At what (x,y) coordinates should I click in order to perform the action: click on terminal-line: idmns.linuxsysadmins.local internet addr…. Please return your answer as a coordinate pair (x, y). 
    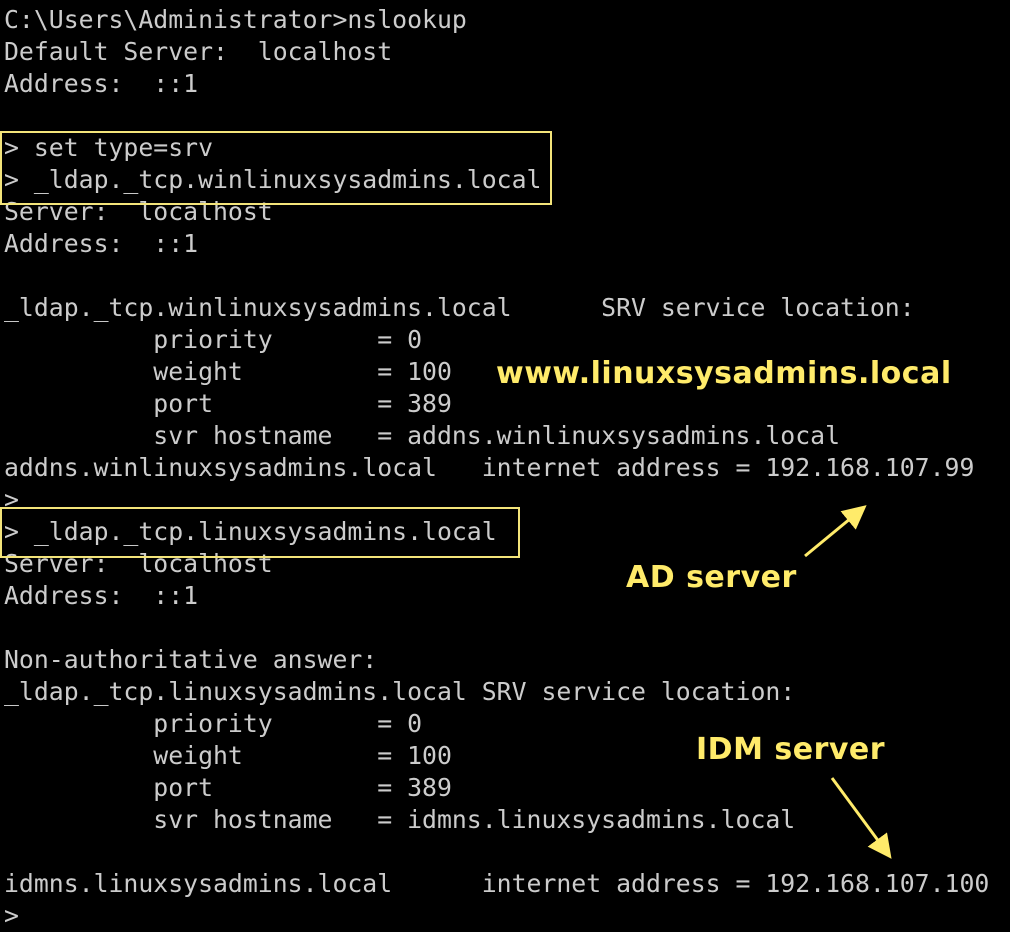
    Looking at the image, I should click on (497, 883).